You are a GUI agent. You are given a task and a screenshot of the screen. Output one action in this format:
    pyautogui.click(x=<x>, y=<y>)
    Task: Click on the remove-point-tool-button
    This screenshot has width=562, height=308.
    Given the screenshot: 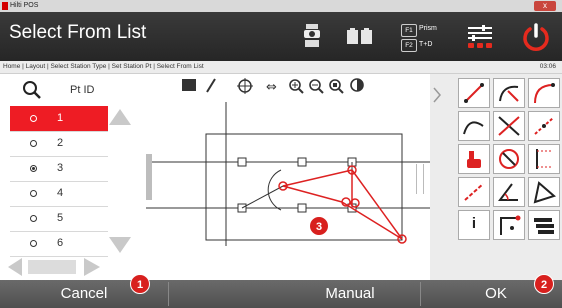 What is the action you would take?
    pyautogui.click(x=509, y=159)
    